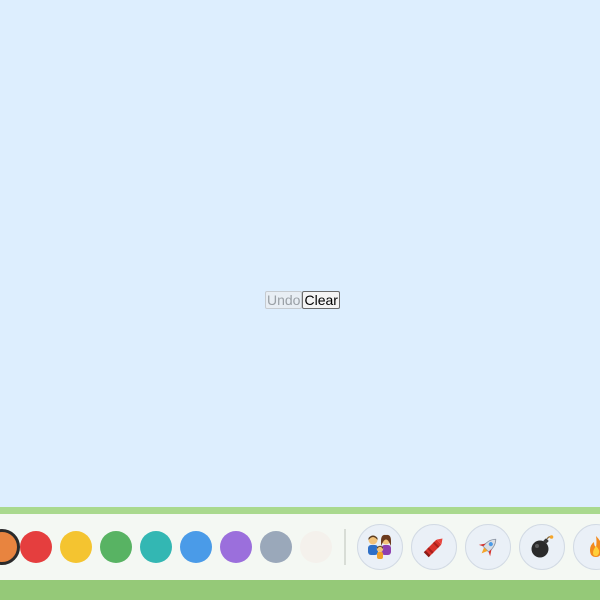 The width and height of the screenshot is (600, 600). What do you see at coordinates (76, 547) in the screenshot?
I see `color-swatch-yellow` at bounding box center [76, 547].